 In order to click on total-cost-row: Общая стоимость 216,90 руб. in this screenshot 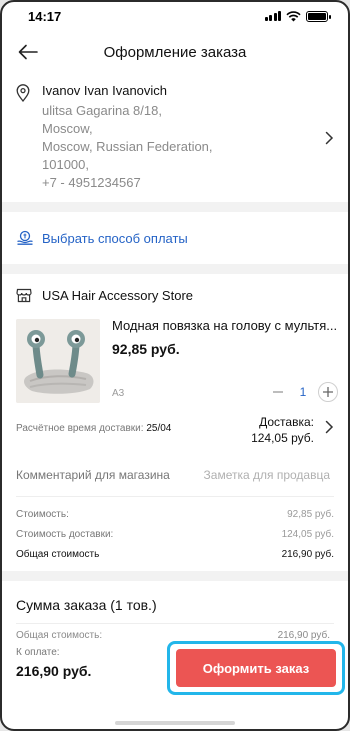, I will do `click(175, 555)`.